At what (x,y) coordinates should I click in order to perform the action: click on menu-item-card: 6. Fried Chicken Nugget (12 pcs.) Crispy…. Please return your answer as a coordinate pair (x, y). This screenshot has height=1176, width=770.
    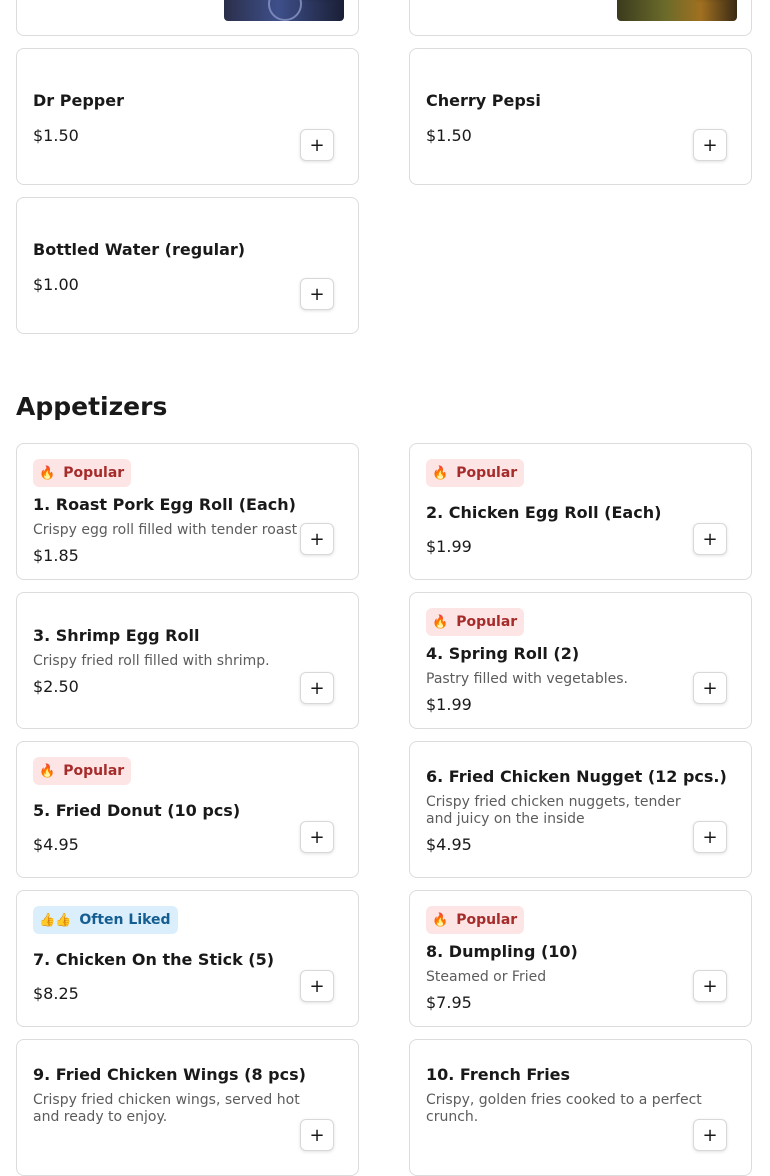
    Looking at the image, I should click on (580, 809).